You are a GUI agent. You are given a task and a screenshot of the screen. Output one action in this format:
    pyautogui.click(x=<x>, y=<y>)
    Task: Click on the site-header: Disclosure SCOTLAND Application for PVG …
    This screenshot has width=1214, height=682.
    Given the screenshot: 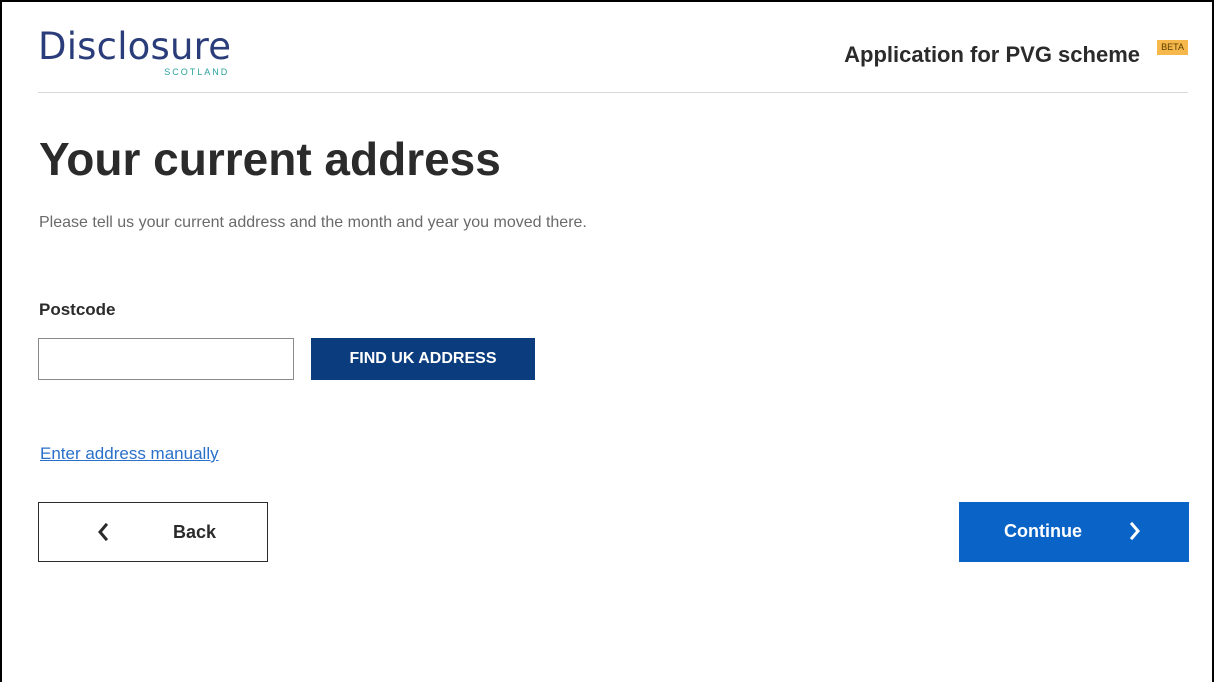 What is the action you would take?
    pyautogui.click(x=613, y=47)
    